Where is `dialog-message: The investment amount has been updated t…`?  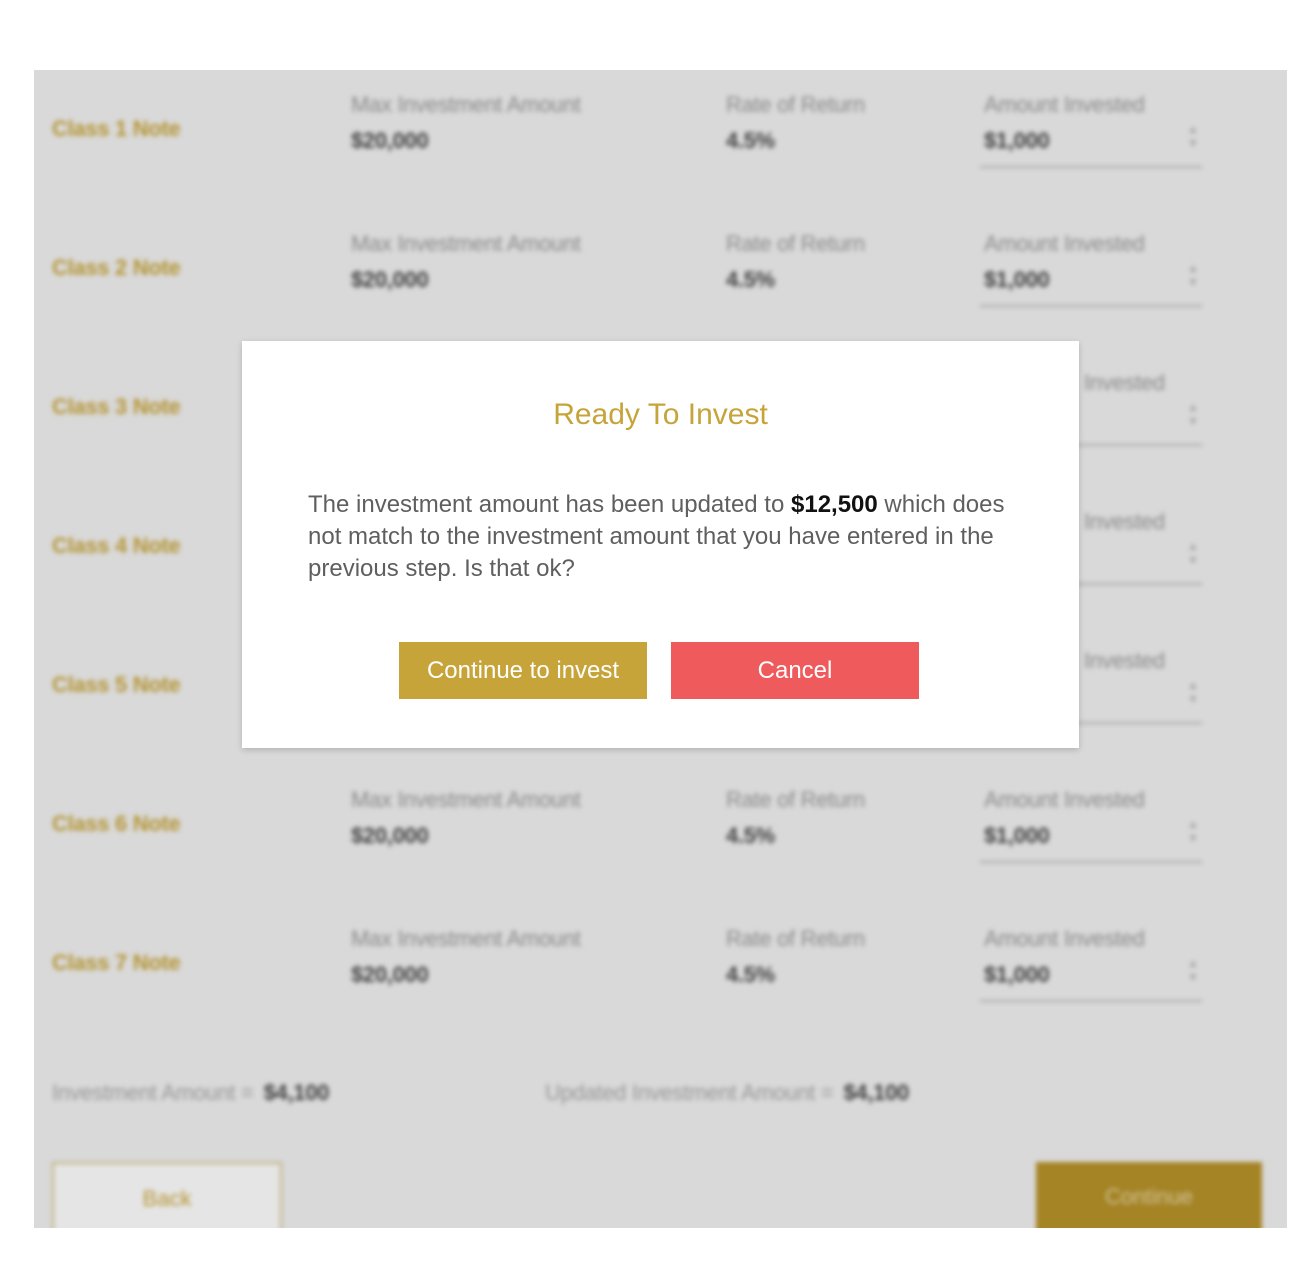
dialog-message: The investment amount has been updated t… is located at coordinates (668, 537).